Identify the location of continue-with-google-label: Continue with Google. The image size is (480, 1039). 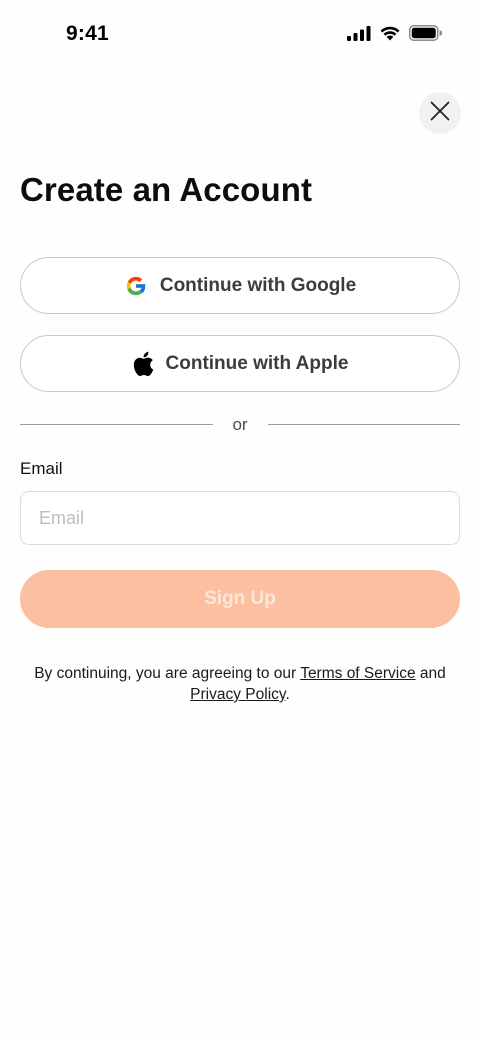
(258, 285).